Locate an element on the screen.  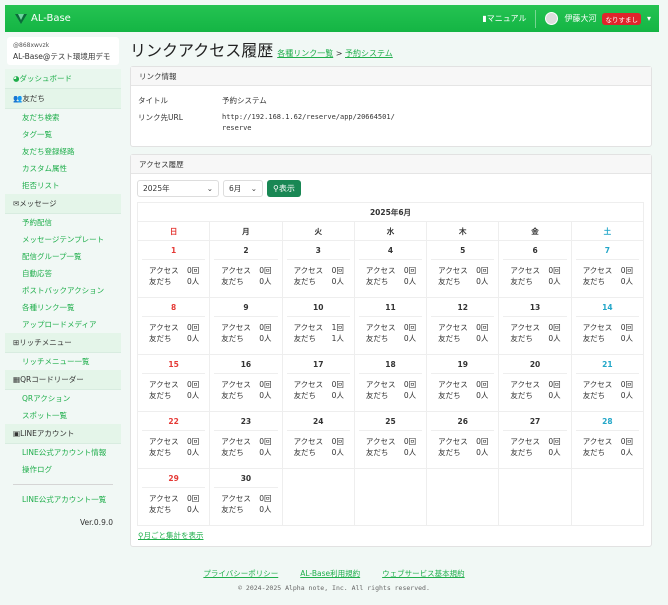
brand-logo: AL-Base is located at coordinates (43, 19).